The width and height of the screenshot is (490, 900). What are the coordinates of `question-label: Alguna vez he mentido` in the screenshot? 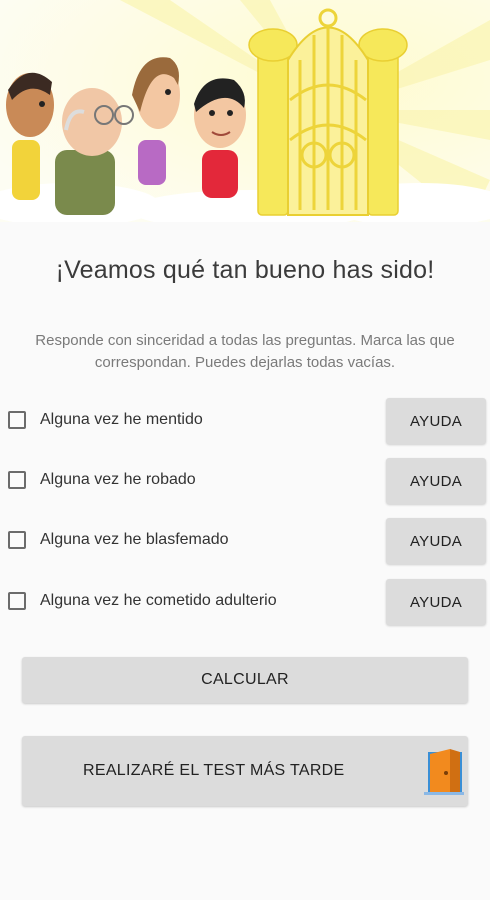 It's located at (121, 420).